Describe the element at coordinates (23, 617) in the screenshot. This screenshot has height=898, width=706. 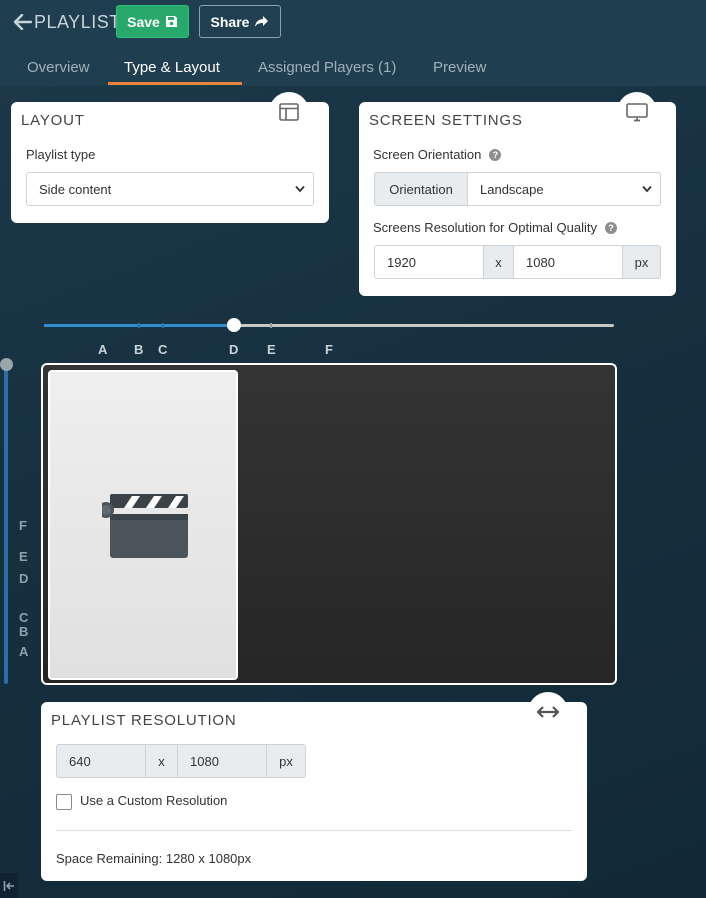
I see `vertical-marker-c: C` at that location.